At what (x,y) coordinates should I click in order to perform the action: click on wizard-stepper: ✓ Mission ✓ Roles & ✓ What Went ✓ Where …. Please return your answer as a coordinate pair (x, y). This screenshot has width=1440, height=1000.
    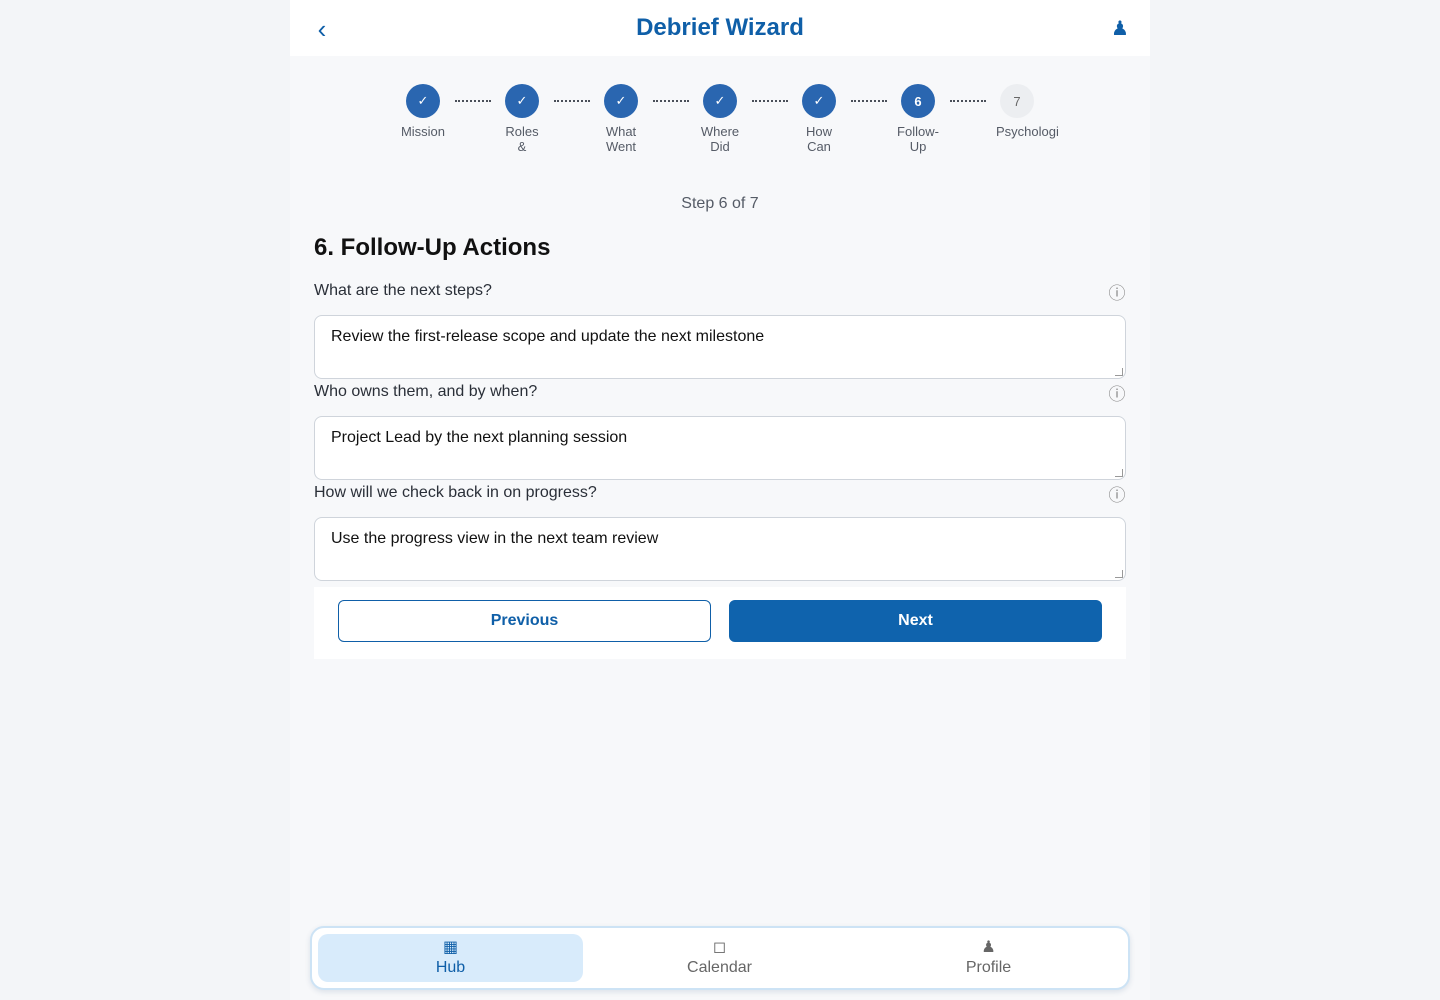
    Looking at the image, I should click on (720, 124).